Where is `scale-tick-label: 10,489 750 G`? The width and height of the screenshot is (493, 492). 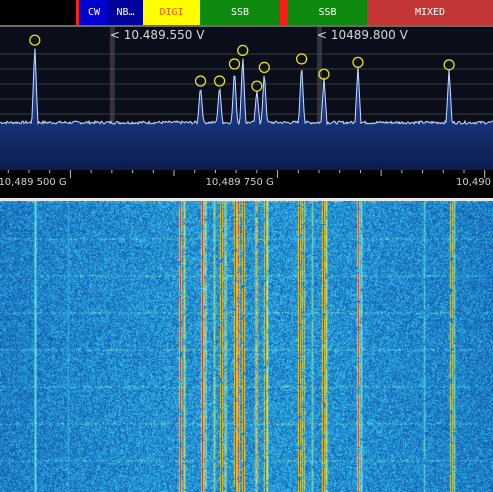 scale-tick-label: 10,489 750 G is located at coordinates (239, 182).